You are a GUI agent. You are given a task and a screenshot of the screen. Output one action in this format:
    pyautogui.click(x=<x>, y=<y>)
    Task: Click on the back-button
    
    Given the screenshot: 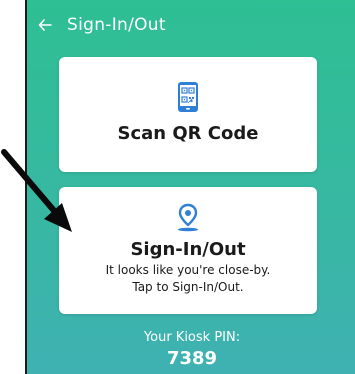 What is the action you would take?
    pyautogui.click(x=45, y=25)
    